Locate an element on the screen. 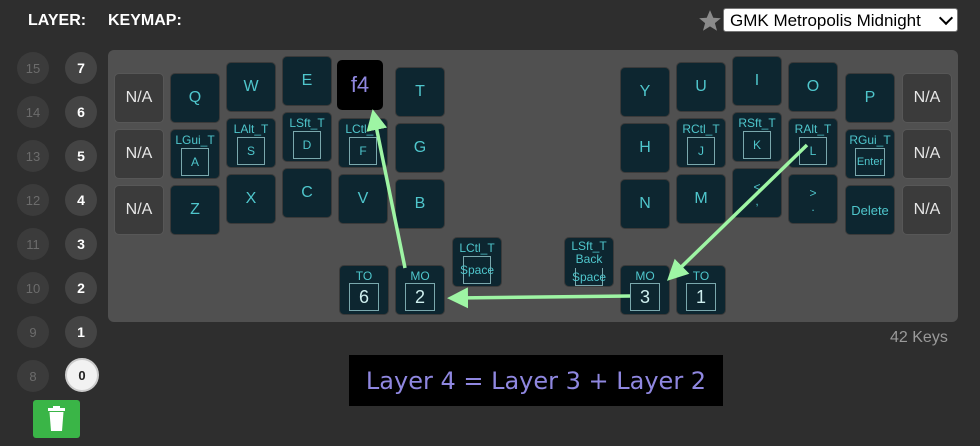 This screenshot has width=980, height=446. key-p: P is located at coordinates (870, 98).